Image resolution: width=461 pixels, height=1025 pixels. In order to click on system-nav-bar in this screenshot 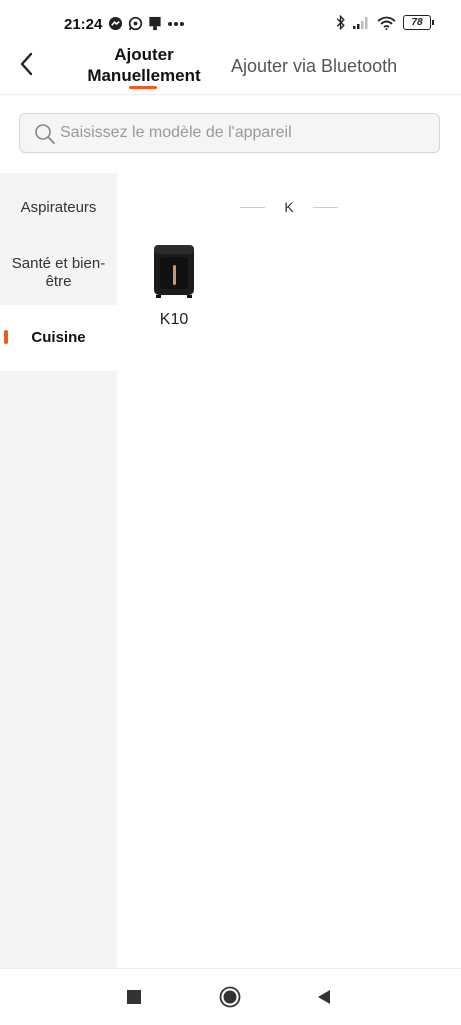, I will do `click(230, 996)`.